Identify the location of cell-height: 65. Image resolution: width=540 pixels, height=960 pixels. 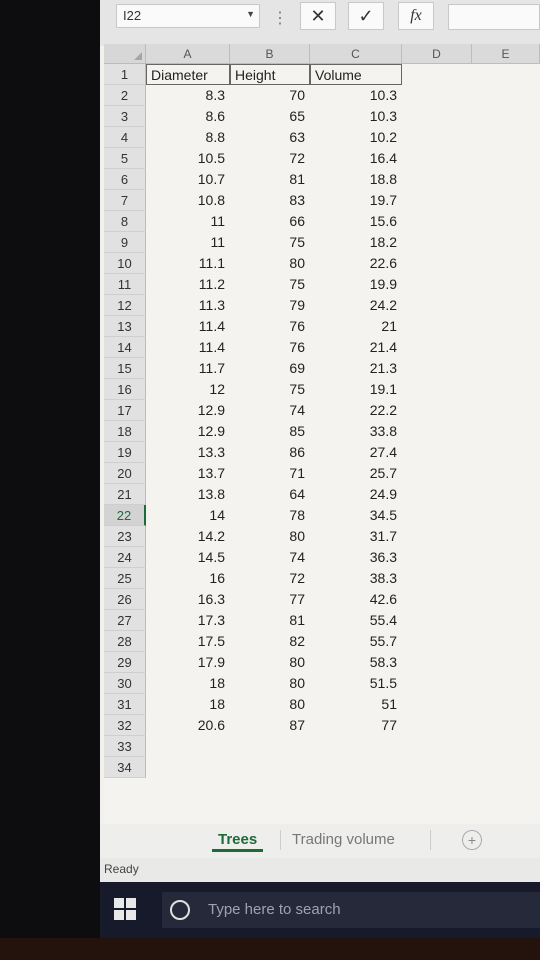
(270, 116).